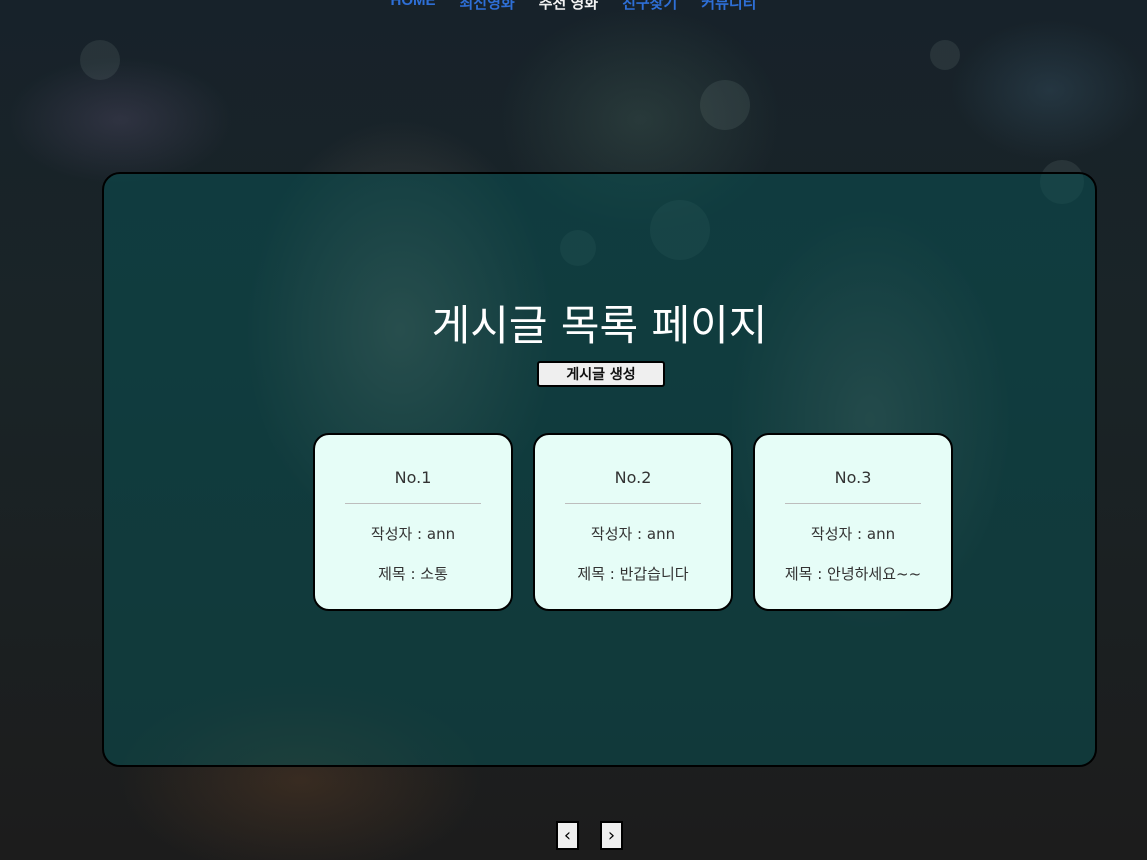 This screenshot has height=860, width=1147. What do you see at coordinates (487, 6) in the screenshot?
I see `nav-latest-movies: 최신영화` at bounding box center [487, 6].